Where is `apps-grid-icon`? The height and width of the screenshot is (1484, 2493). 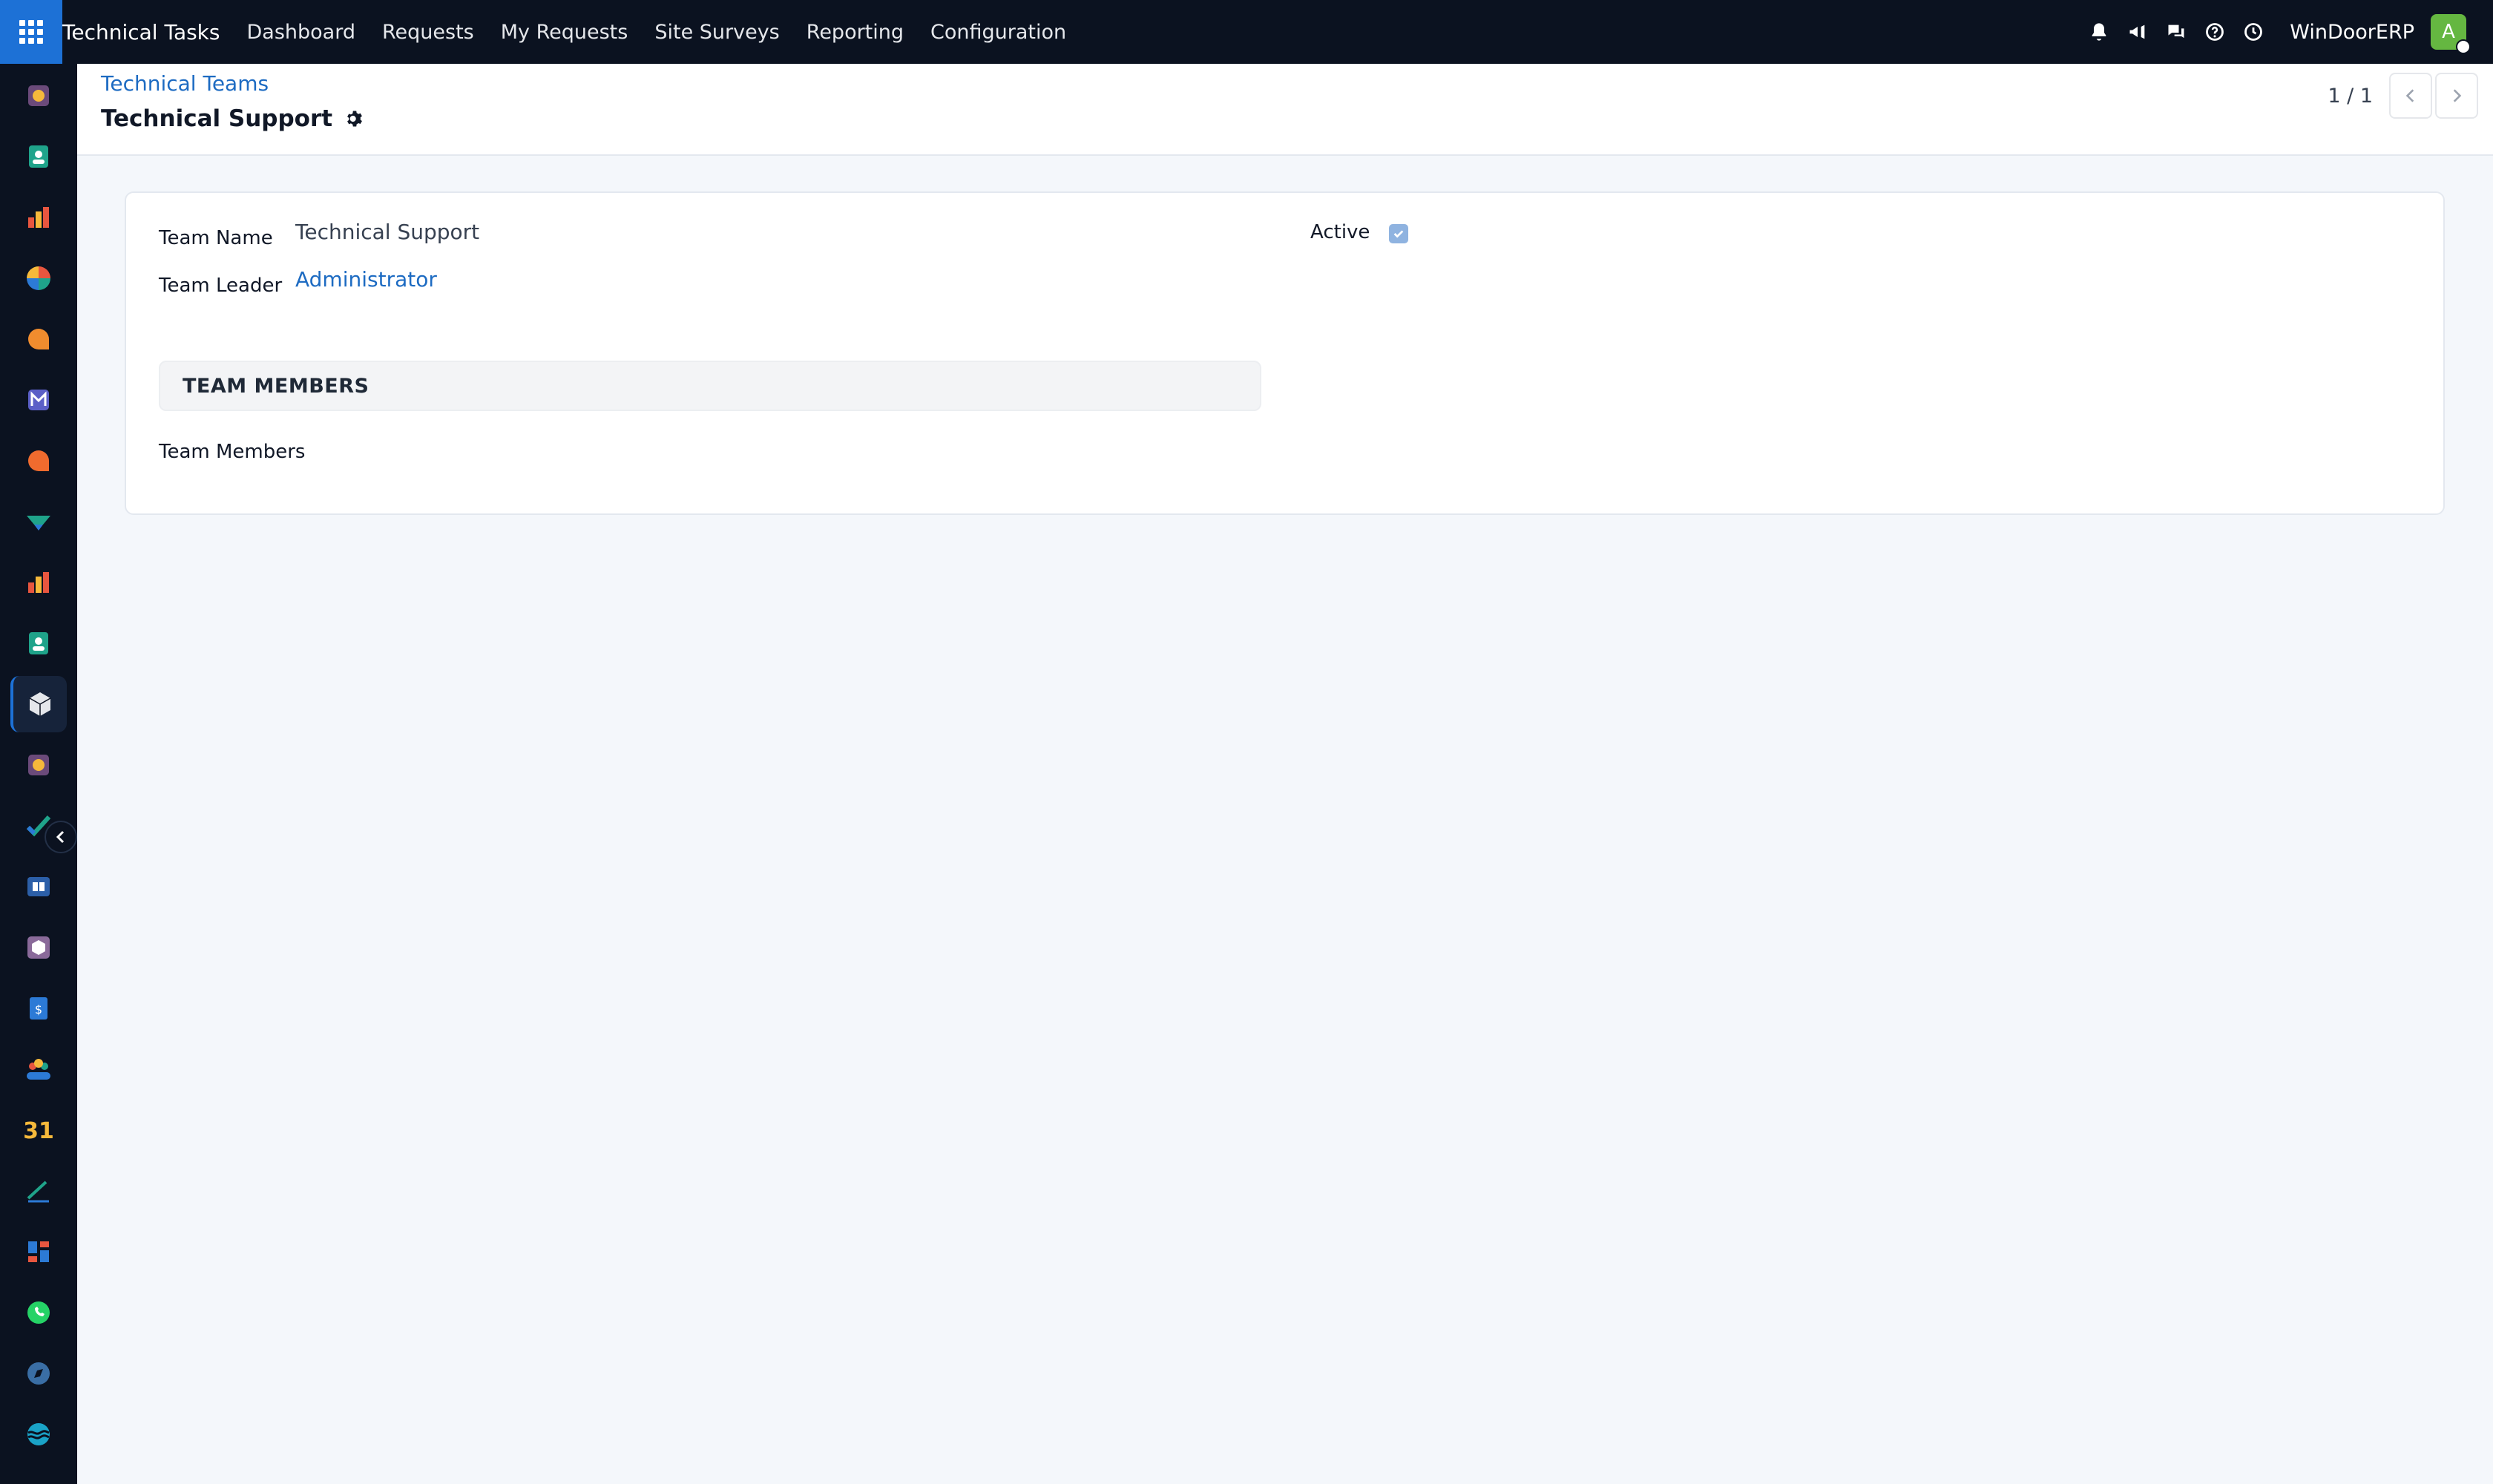
apps-grid-icon is located at coordinates (31, 32).